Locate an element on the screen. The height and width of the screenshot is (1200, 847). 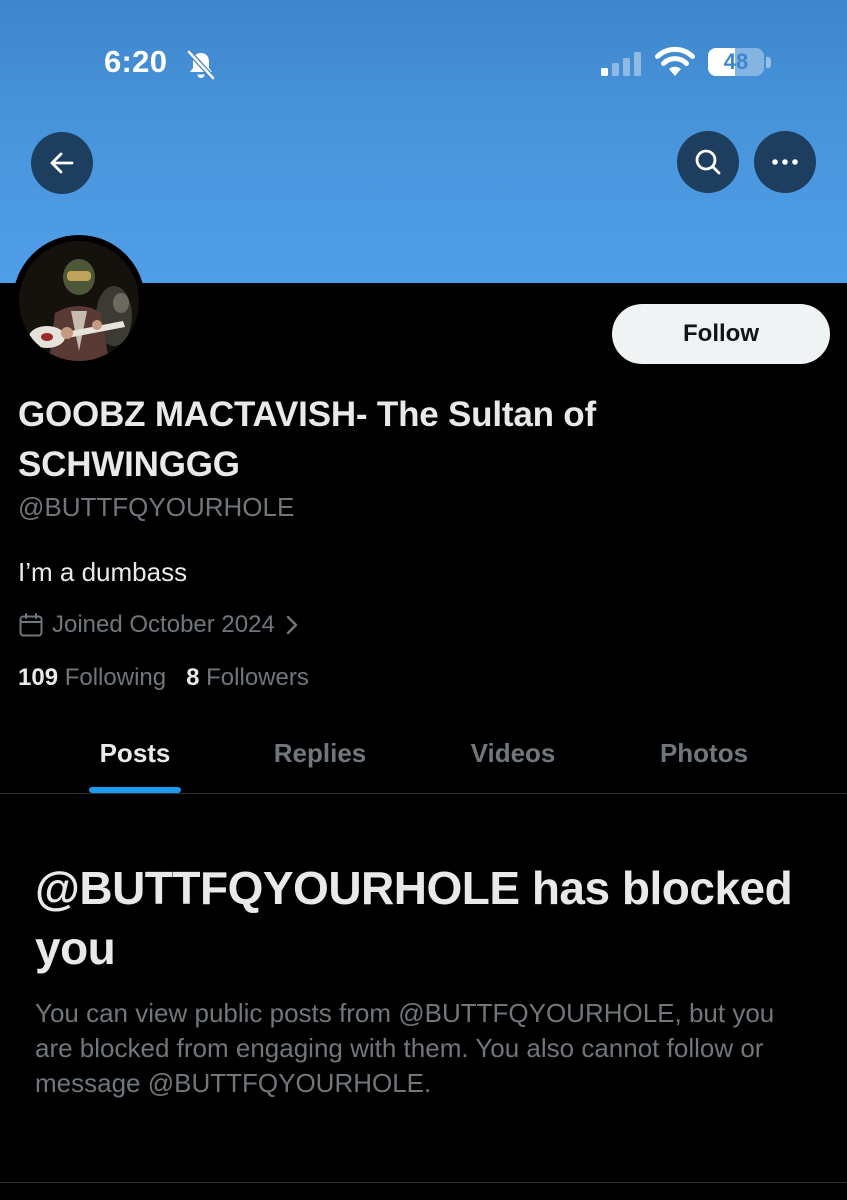
follow-button: Follow is located at coordinates (721, 334).